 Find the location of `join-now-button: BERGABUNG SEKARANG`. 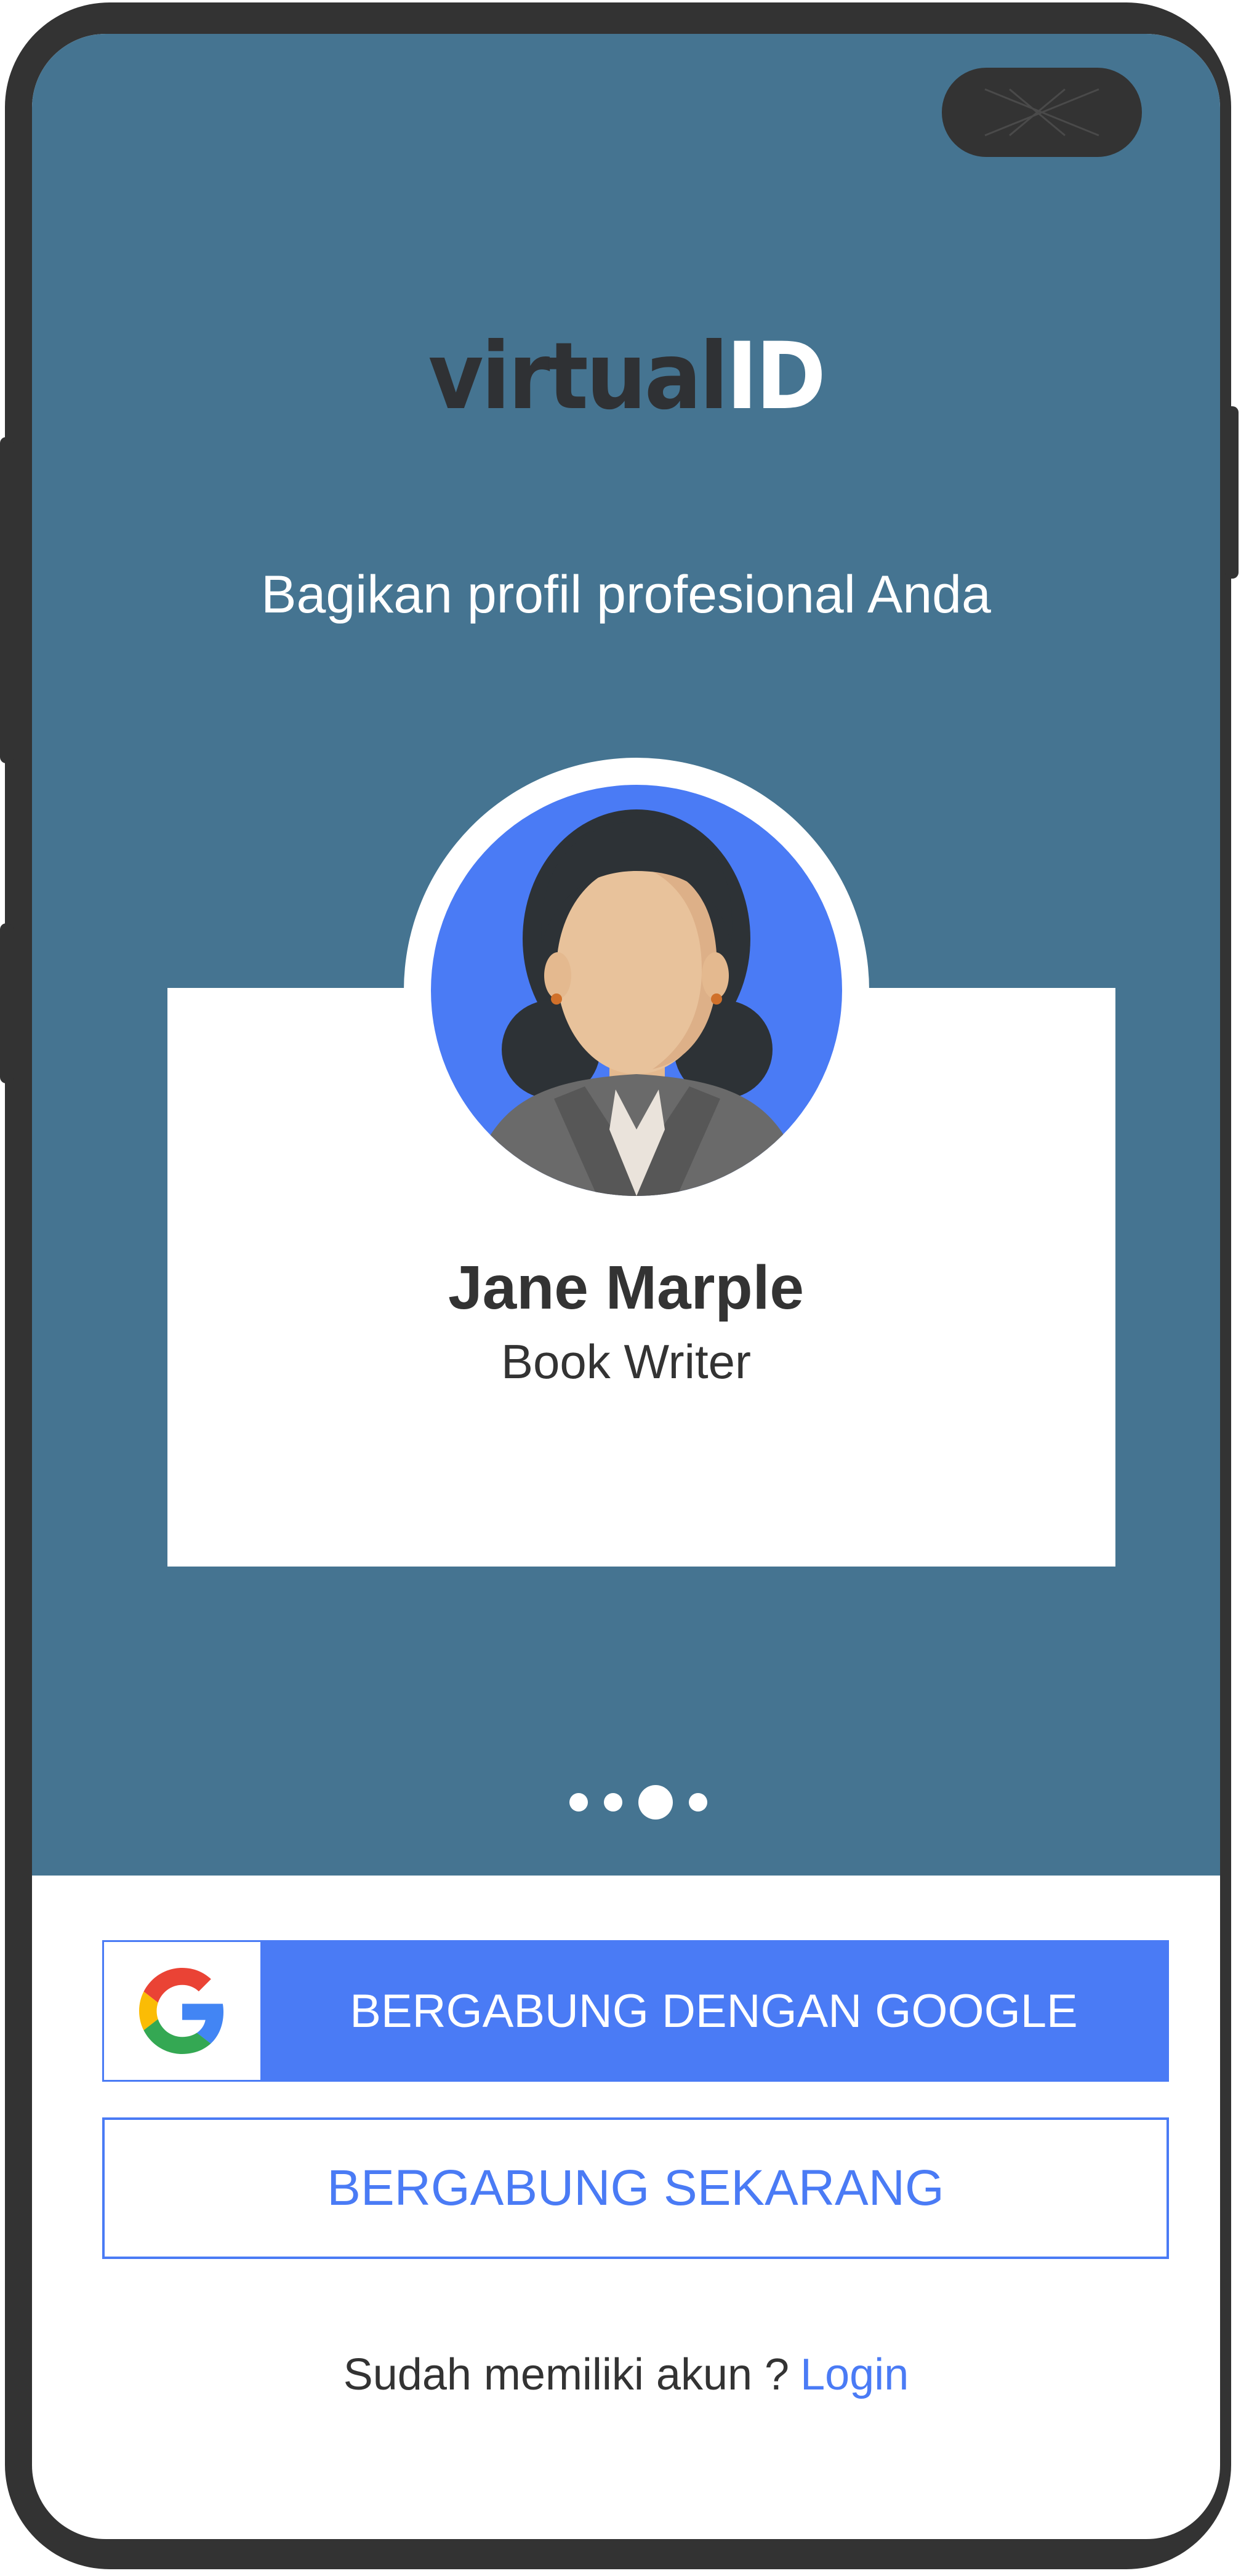

join-now-button: BERGABUNG SEKARANG is located at coordinates (635, 2188).